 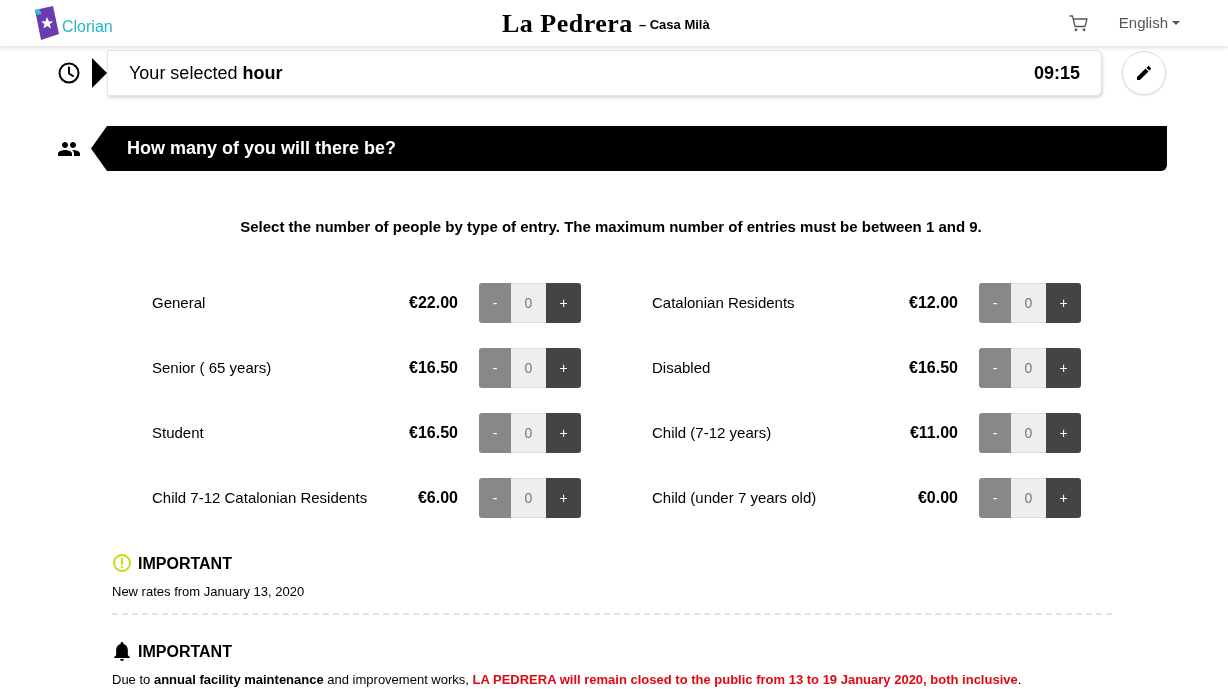 I want to click on edit-button, so click(x=1144, y=73).